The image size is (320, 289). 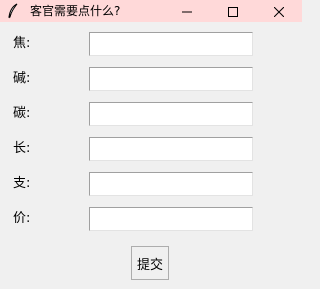 I want to click on submit-button: 提交, so click(x=150, y=263).